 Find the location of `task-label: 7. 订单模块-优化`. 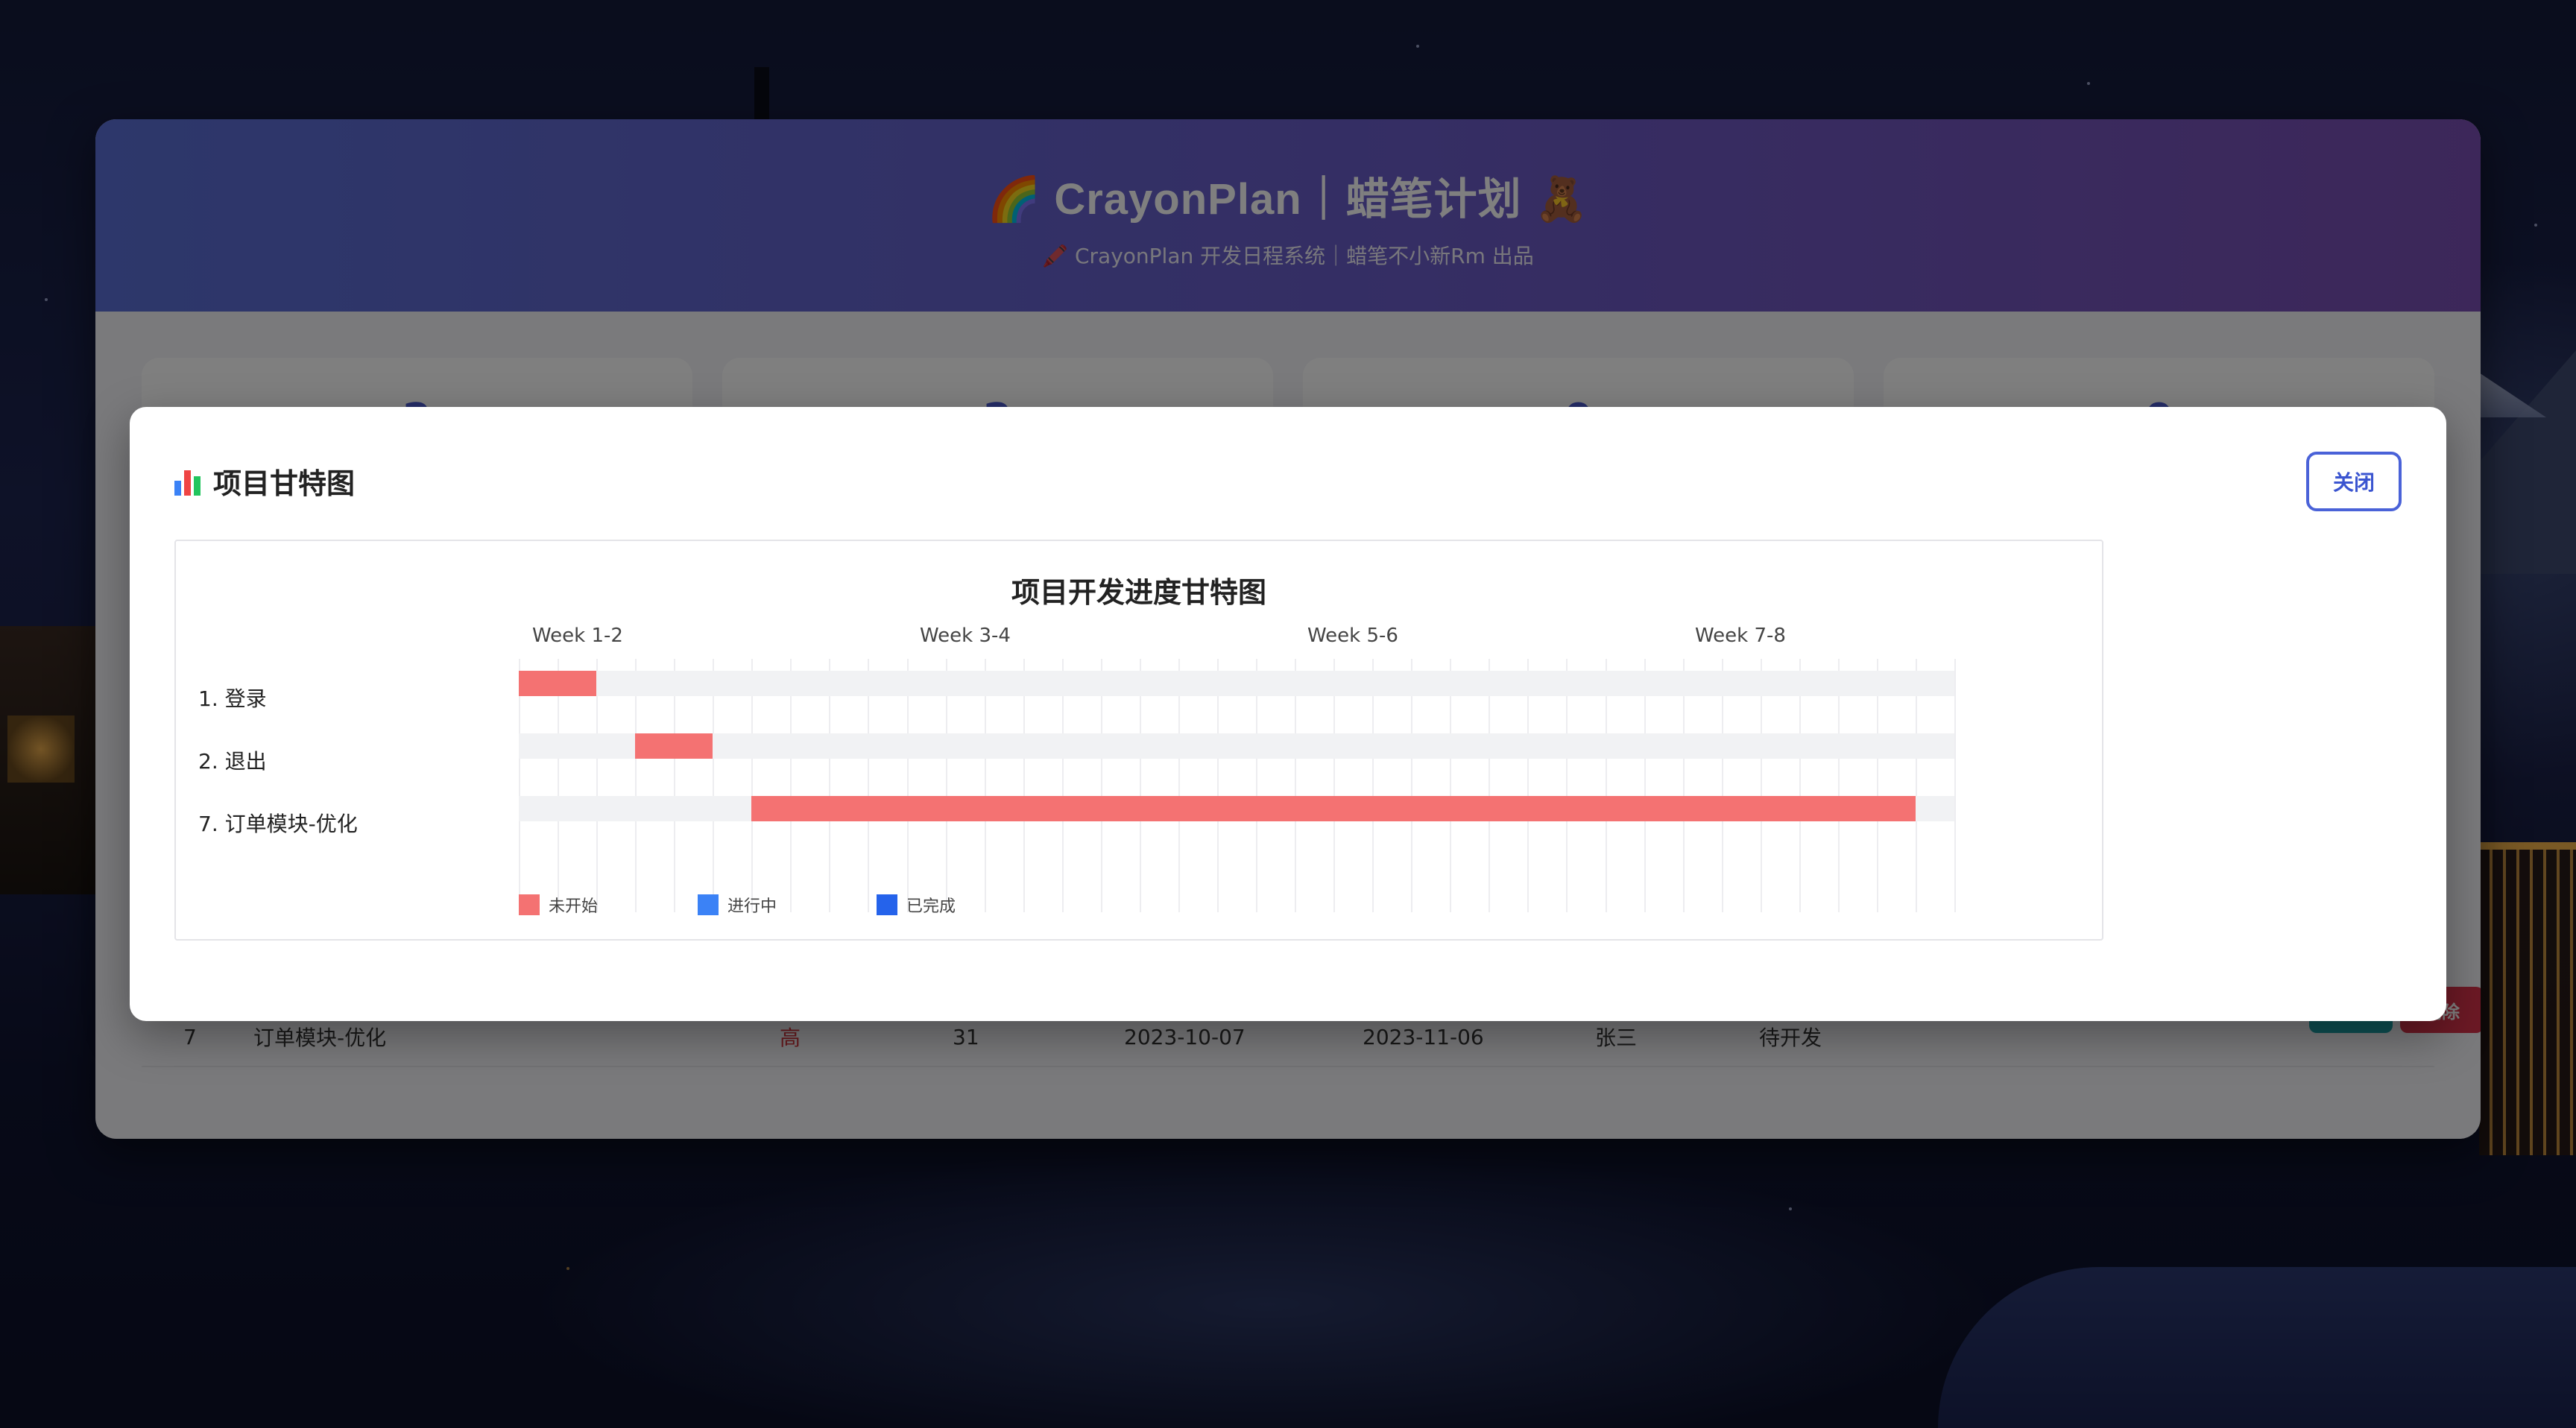

task-label: 7. 订单模块-优化 is located at coordinates (278, 824).